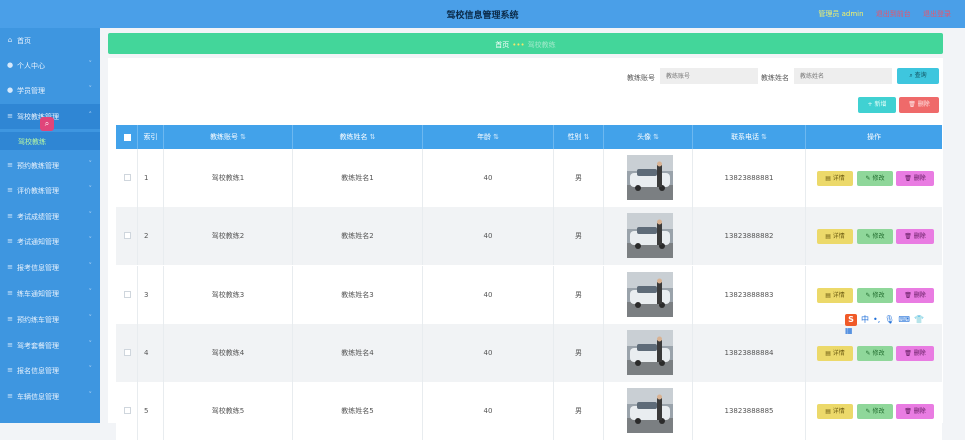  What do you see at coordinates (50, 190) in the screenshot?
I see `sidebar-item-6: ≡ 评价教练管理 ˅` at bounding box center [50, 190].